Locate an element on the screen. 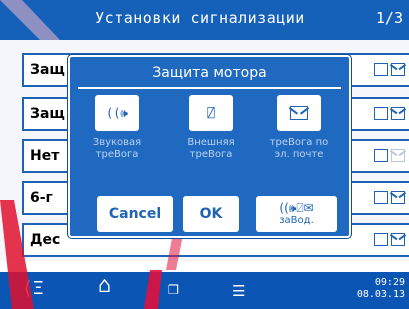 The width and height of the screenshot is (409, 309). external-alarm-icon: ⍁ is located at coordinates (211, 113).